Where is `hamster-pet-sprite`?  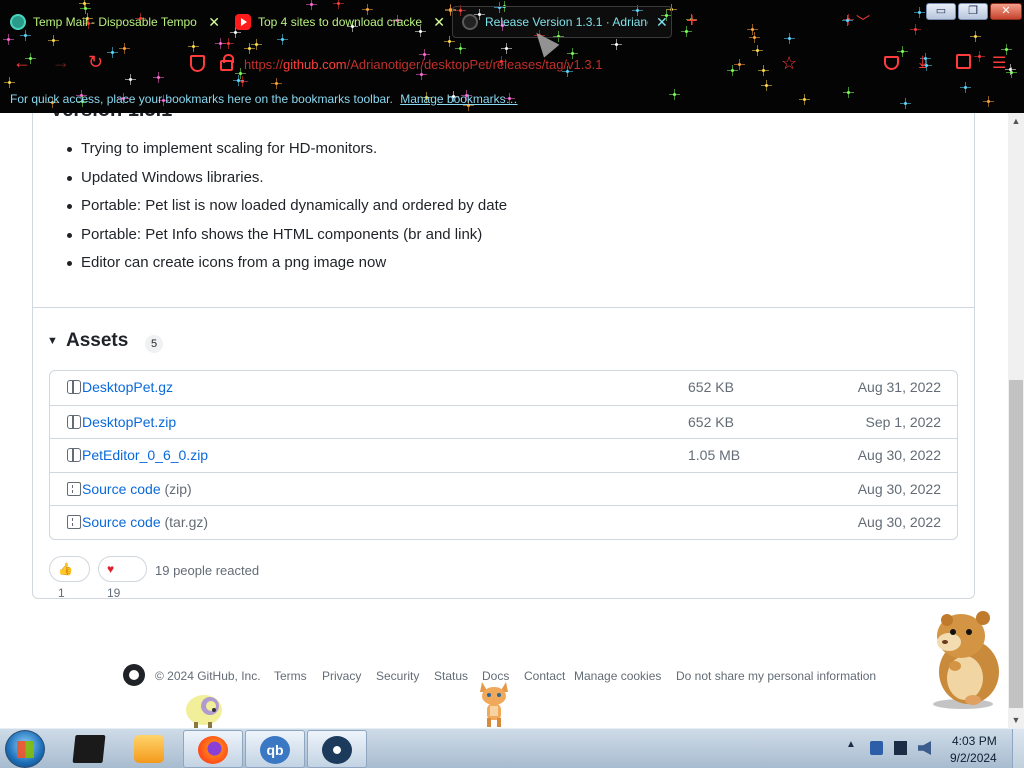 hamster-pet-sprite is located at coordinates (966, 659).